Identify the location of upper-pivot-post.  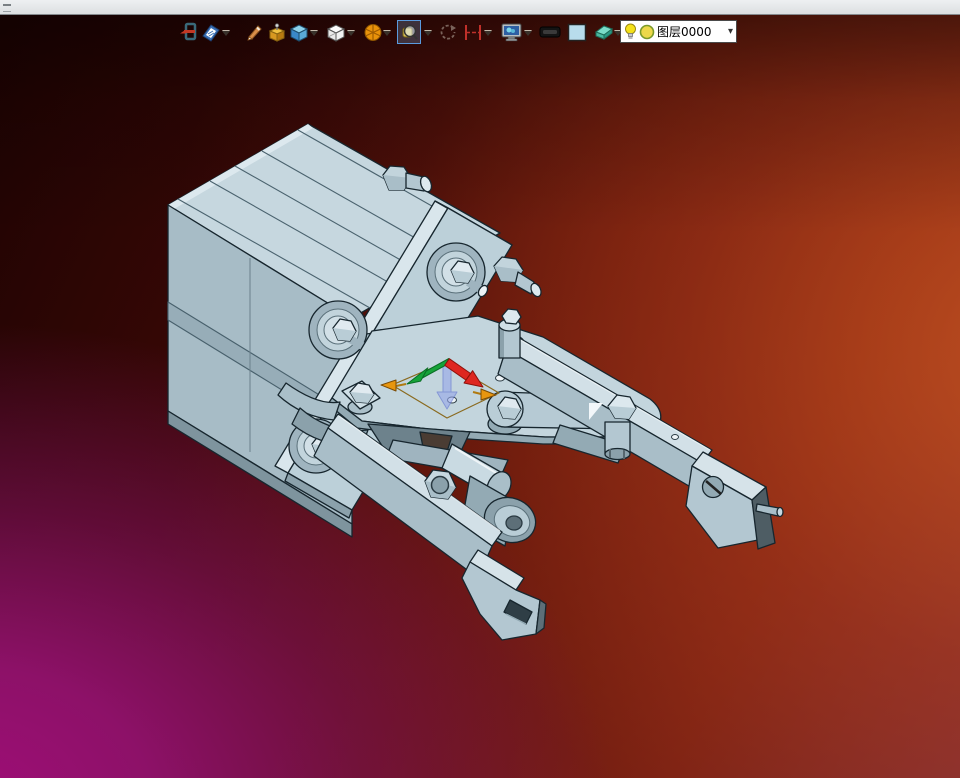
(510, 333).